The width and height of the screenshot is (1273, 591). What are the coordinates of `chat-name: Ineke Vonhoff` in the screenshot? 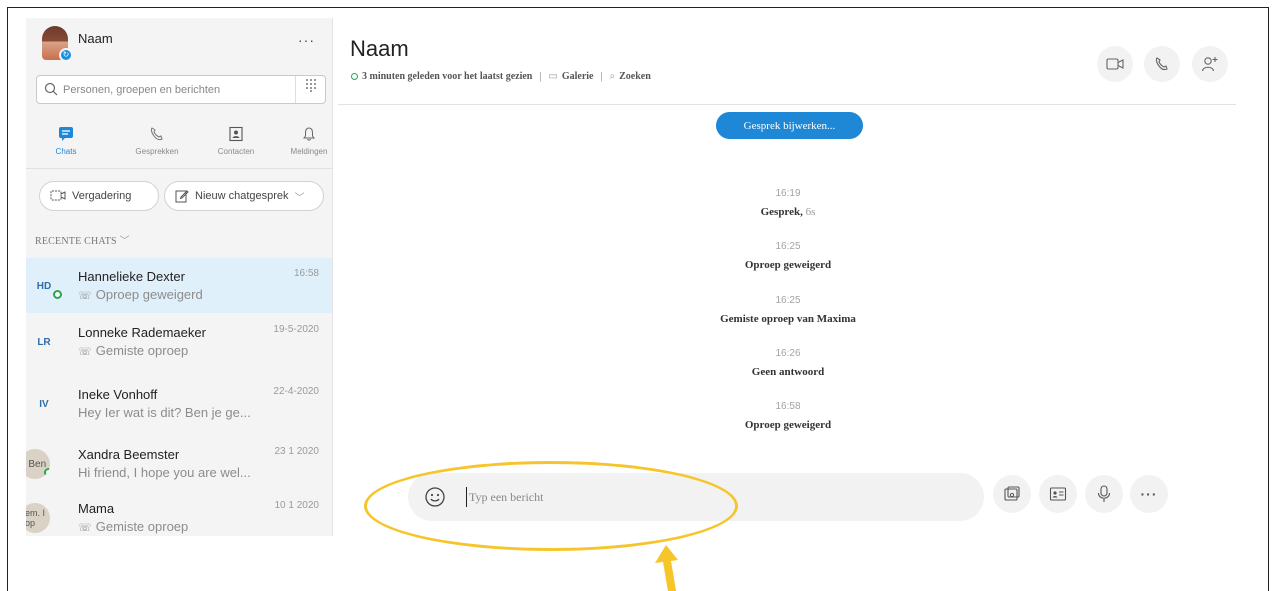 It's located at (118, 394).